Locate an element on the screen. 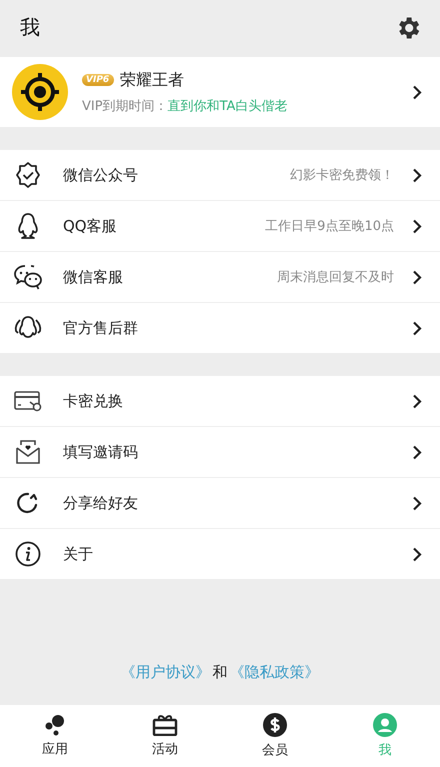 The image size is (440, 767). gift-box-icon is located at coordinates (165, 725).